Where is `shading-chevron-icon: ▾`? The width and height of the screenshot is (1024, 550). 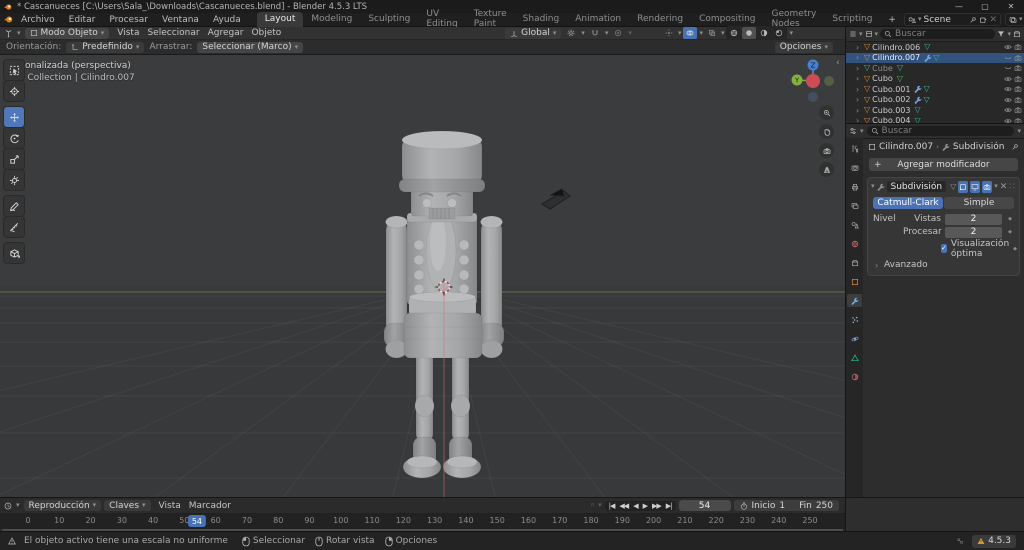
shading-chevron-icon: ▾ is located at coordinates (791, 33).